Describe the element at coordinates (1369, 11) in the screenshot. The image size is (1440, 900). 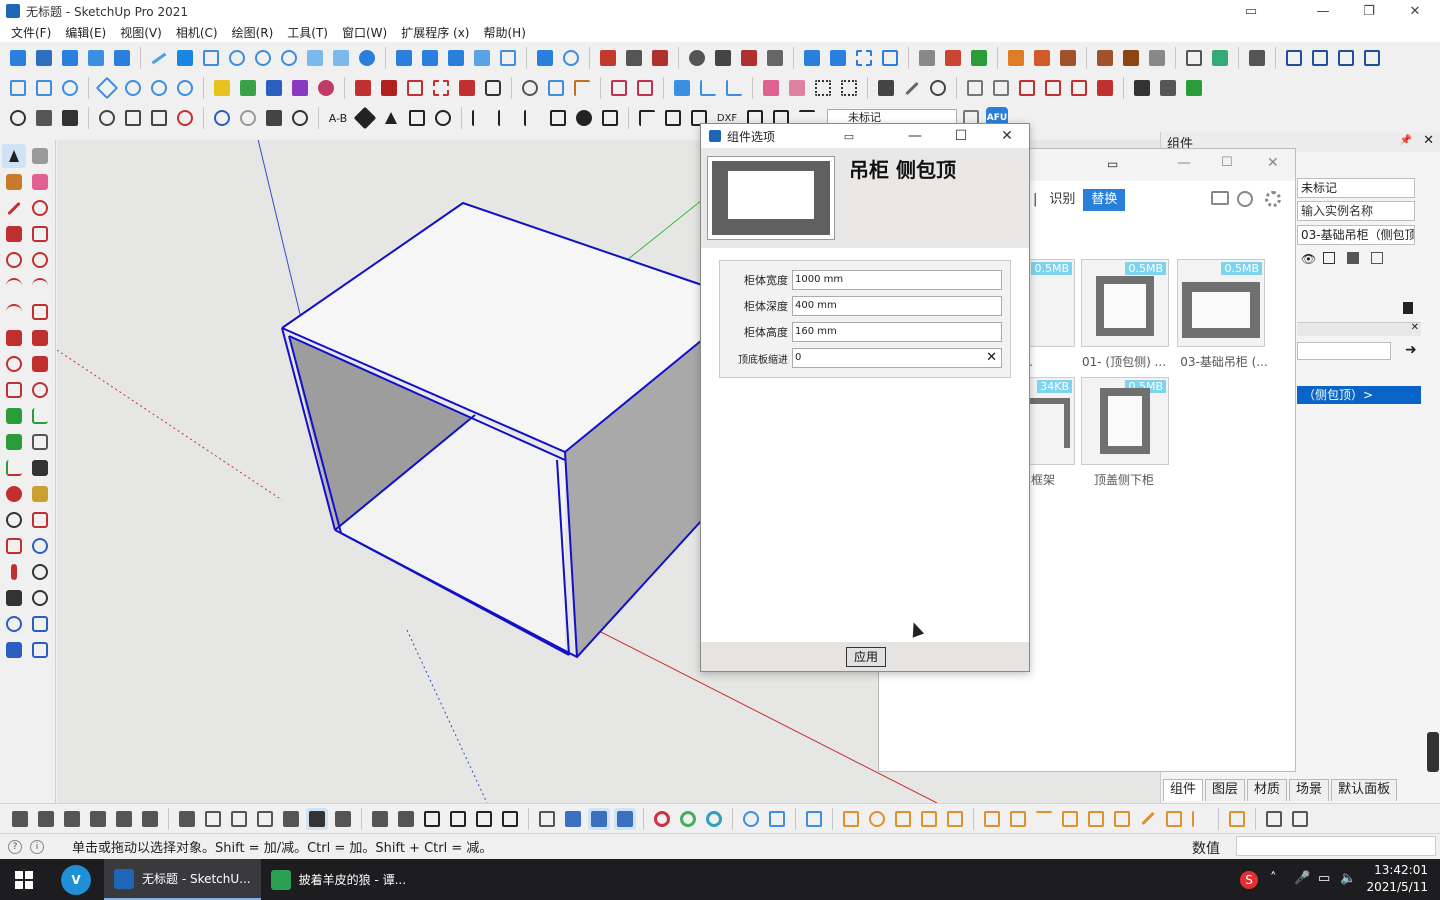
I see `restore-button: ❐` at that location.